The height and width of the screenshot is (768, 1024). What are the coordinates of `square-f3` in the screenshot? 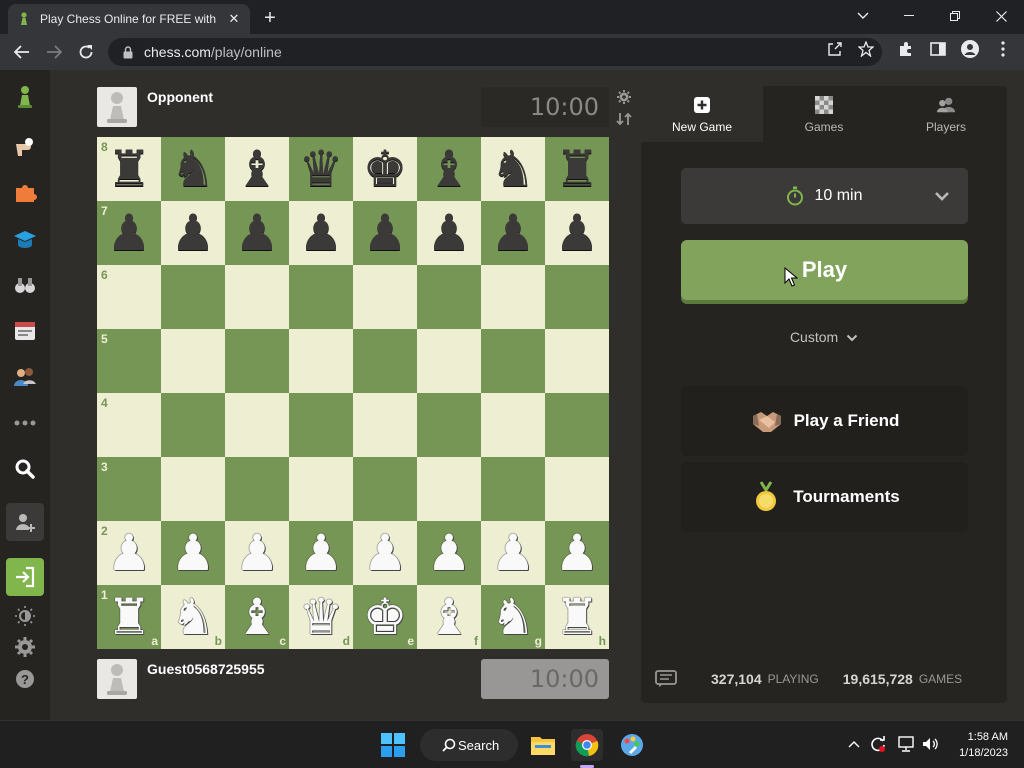 It's located at (449, 489).